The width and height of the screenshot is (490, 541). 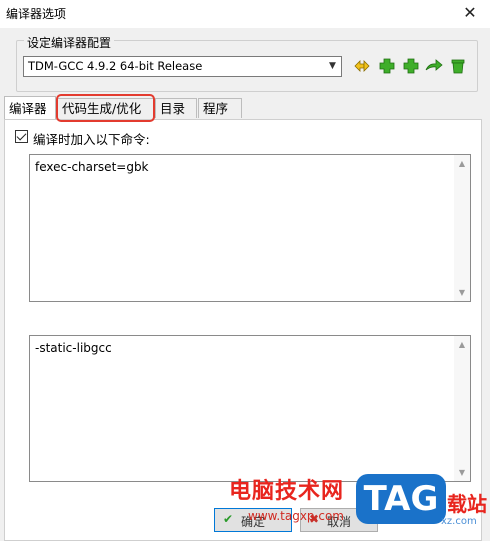 I want to click on add-commands-checkbox, so click(x=21, y=136).